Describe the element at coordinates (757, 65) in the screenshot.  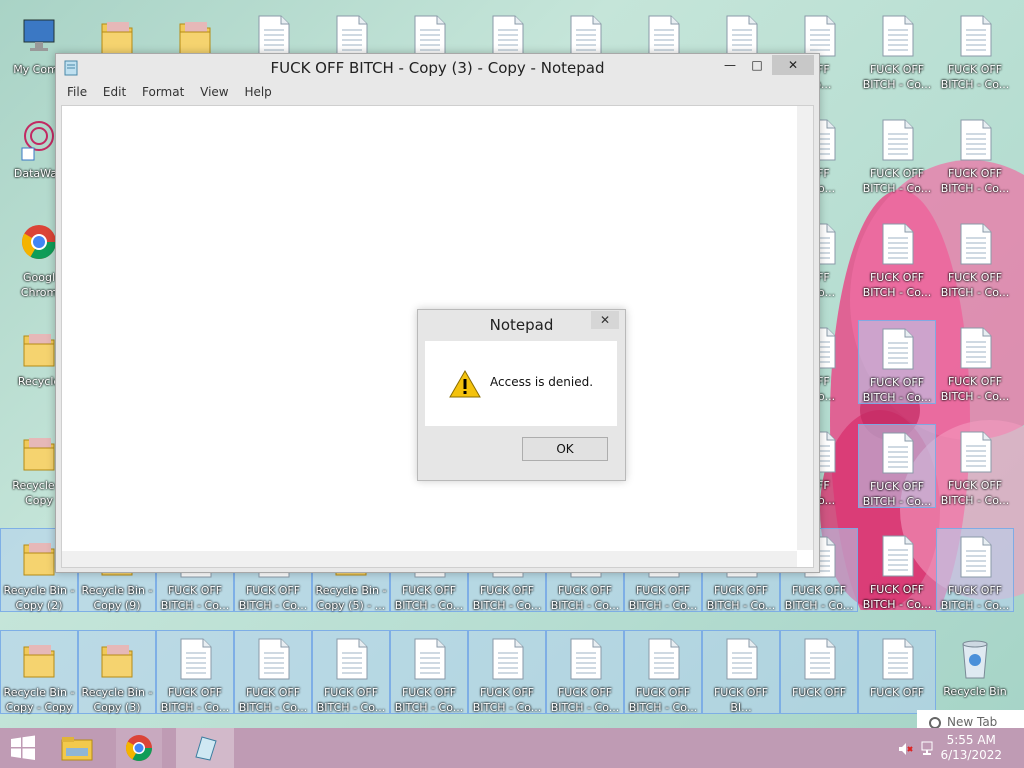
I see `maximize-button: □` at that location.